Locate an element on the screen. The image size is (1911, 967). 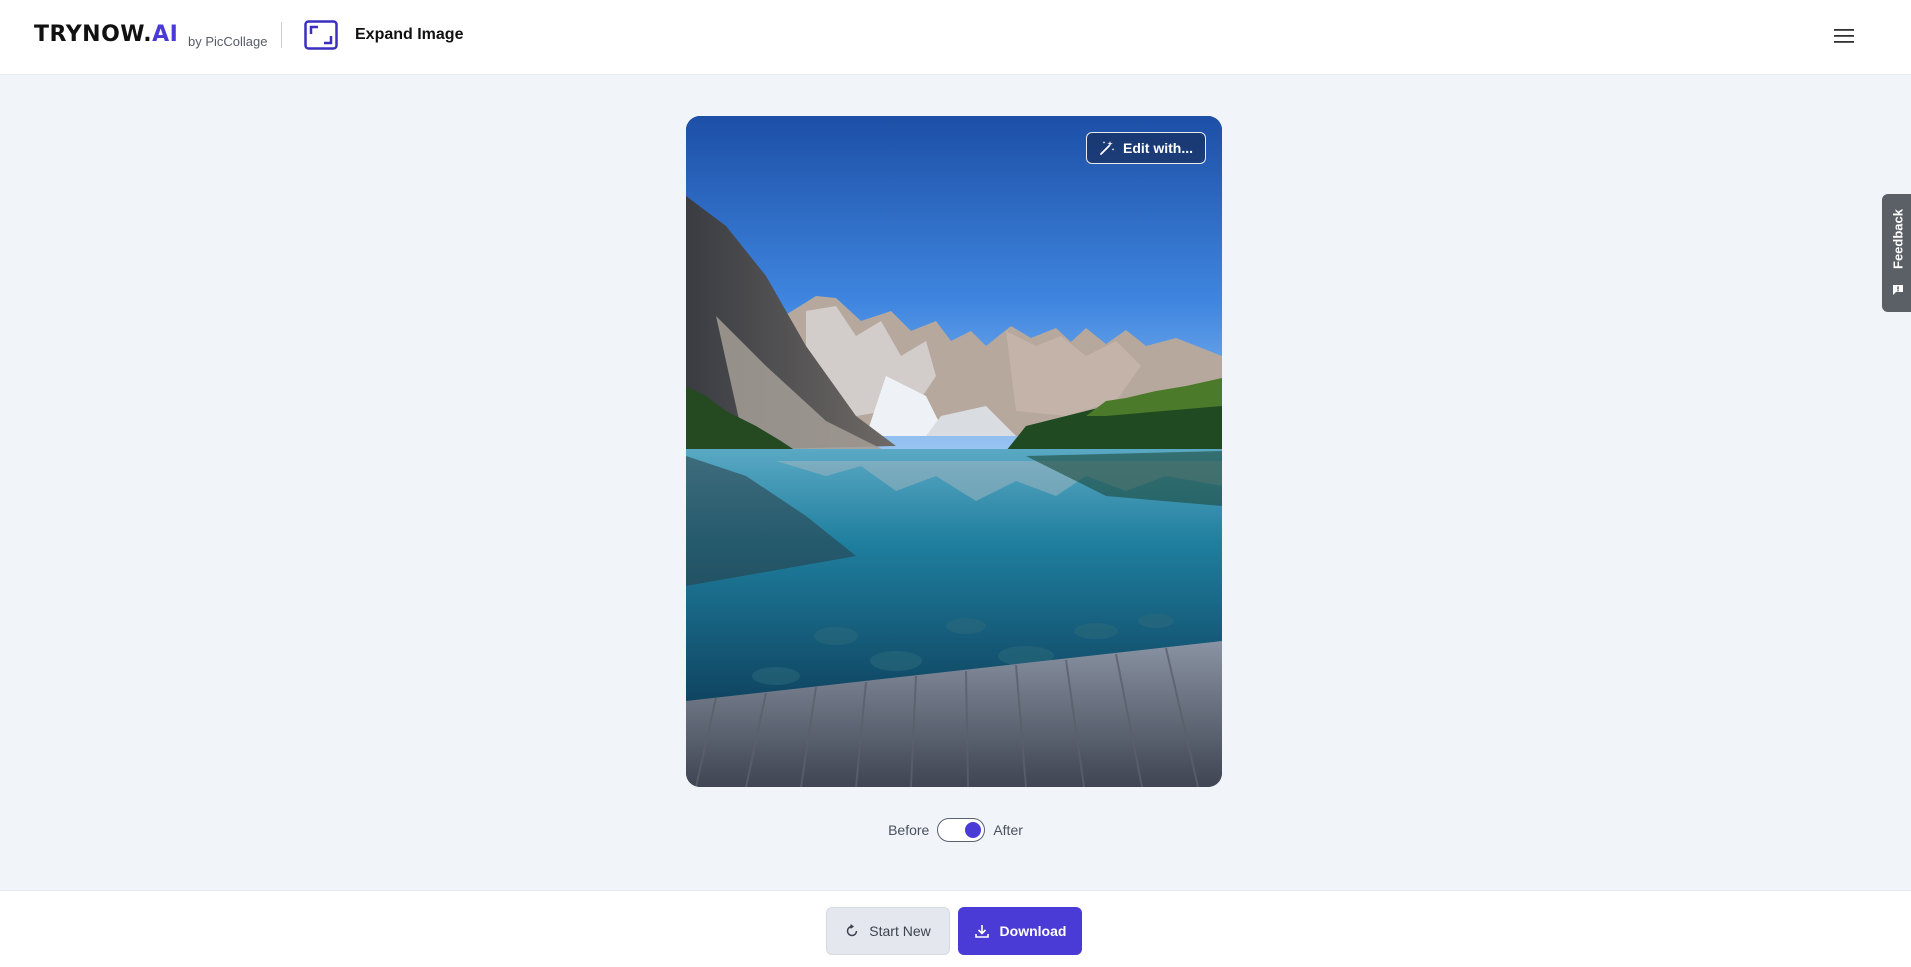
download-button: Download is located at coordinates (1020, 931).